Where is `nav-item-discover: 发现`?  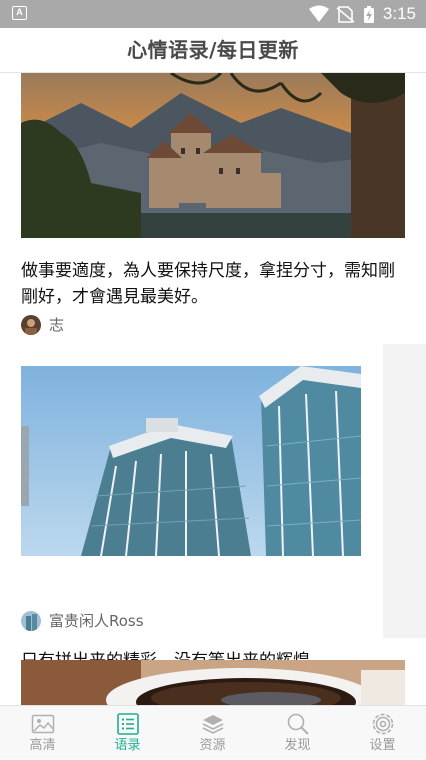 nav-item-discover: 发现 is located at coordinates (297, 733).